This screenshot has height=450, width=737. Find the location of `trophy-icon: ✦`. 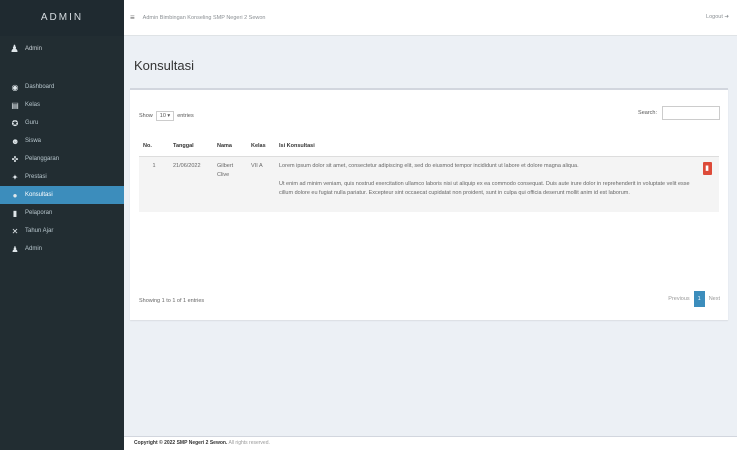

trophy-icon: ✦ is located at coordinates (15, 177).